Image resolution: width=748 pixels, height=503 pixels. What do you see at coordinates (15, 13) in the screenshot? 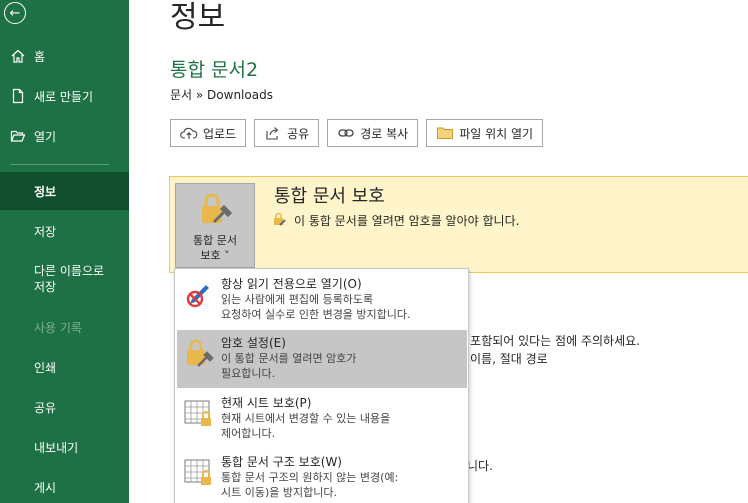
I see `back-arrow-icon: ←` at bounding box center [15, 13].